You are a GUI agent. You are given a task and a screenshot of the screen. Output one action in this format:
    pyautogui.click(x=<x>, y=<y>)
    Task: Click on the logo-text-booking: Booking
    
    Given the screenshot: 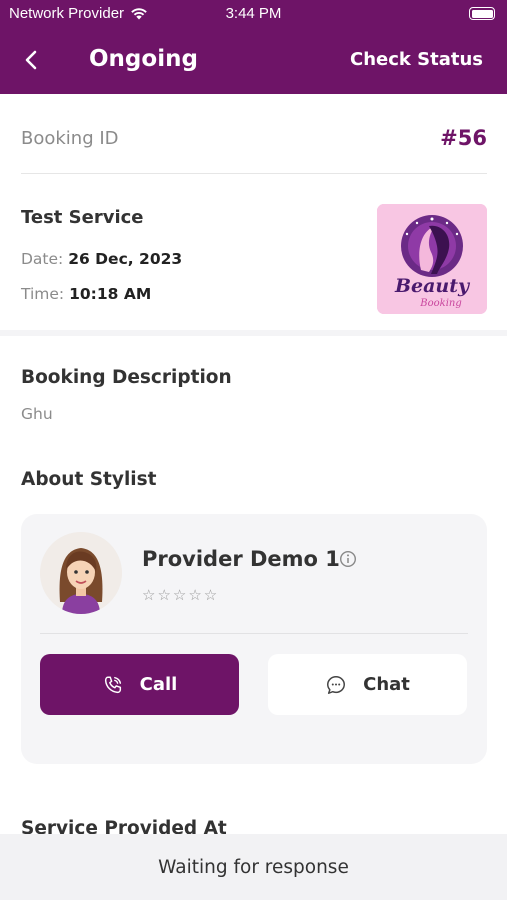 What is the action you would take?
    pyautogui.click(x=440, y=303)
    